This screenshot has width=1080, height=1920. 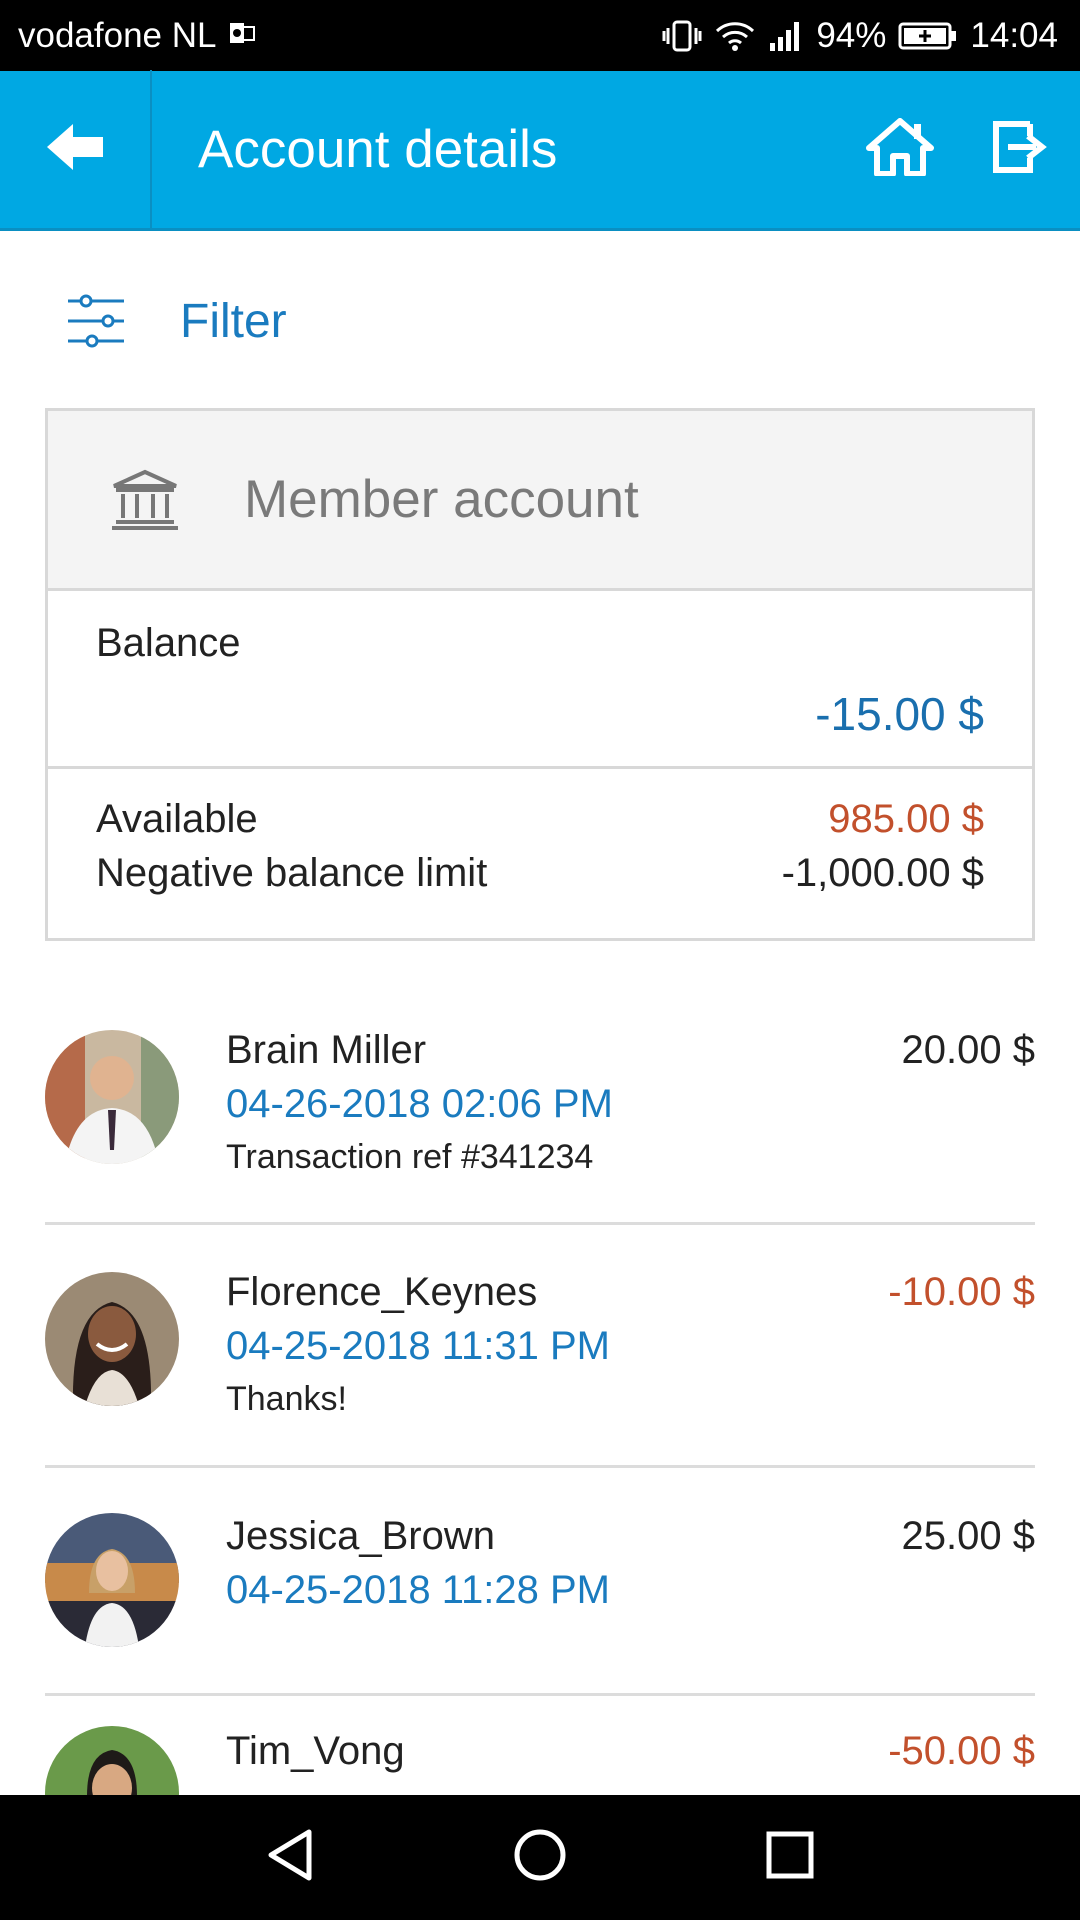 What do you see at coordinates (1014, 35) in the screenshot?
I see `clock-time: 14:04` at bounding box center [1014, 35].